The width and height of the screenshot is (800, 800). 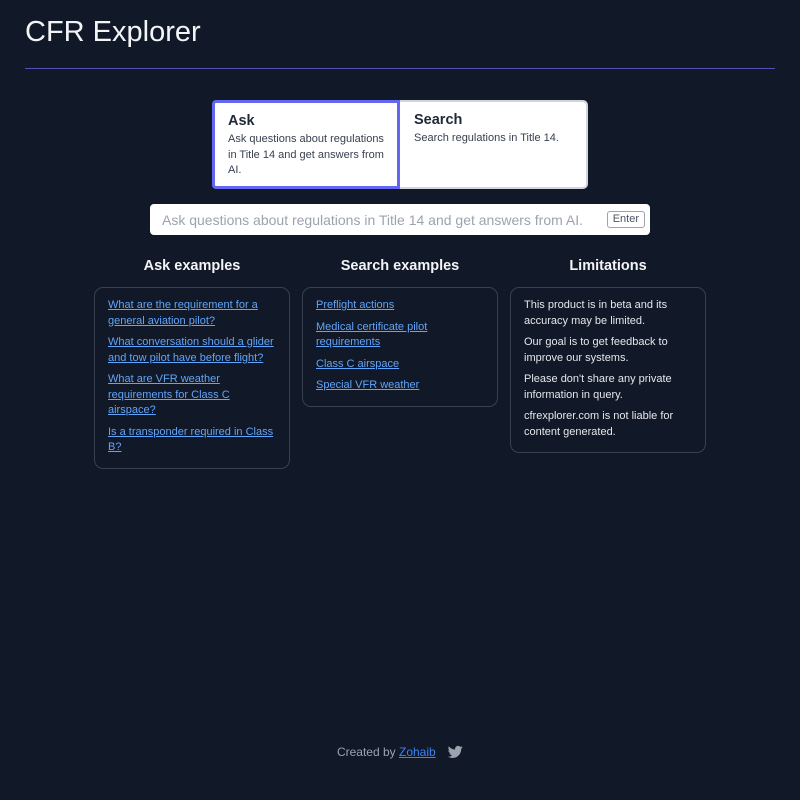 What do you see at coordinates (400, 266) in the screenshot?
I see `search-examples-title: Search examples` at bounding box center [400, 266].